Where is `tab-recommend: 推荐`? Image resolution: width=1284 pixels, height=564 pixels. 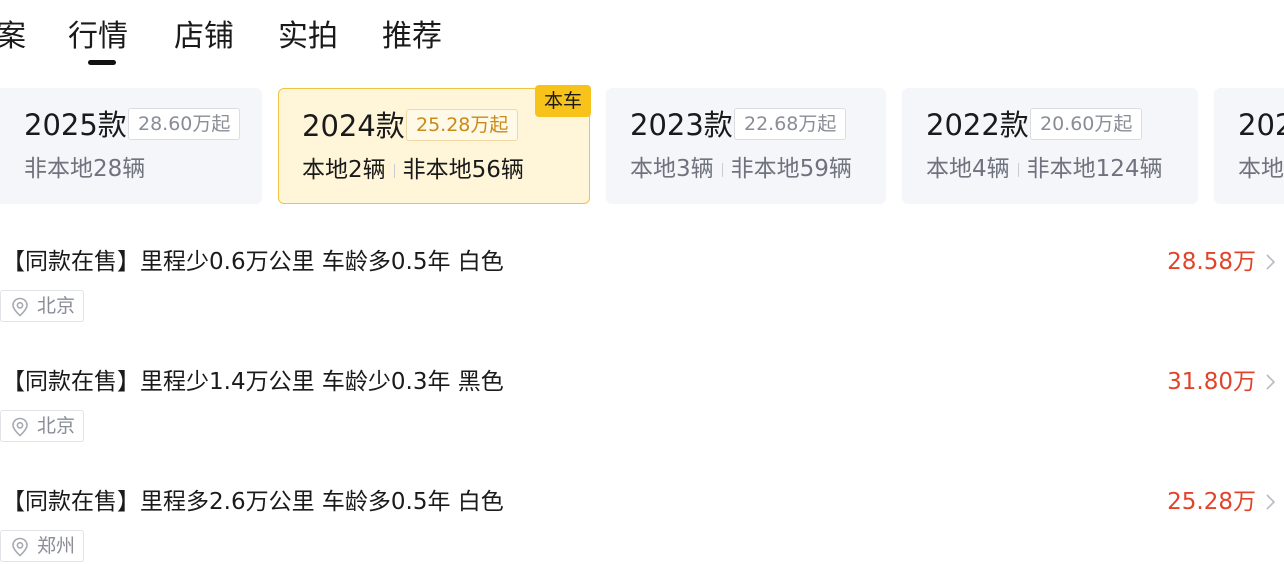 tab-recommend: 推荐 is located at coordinates (412, 37).